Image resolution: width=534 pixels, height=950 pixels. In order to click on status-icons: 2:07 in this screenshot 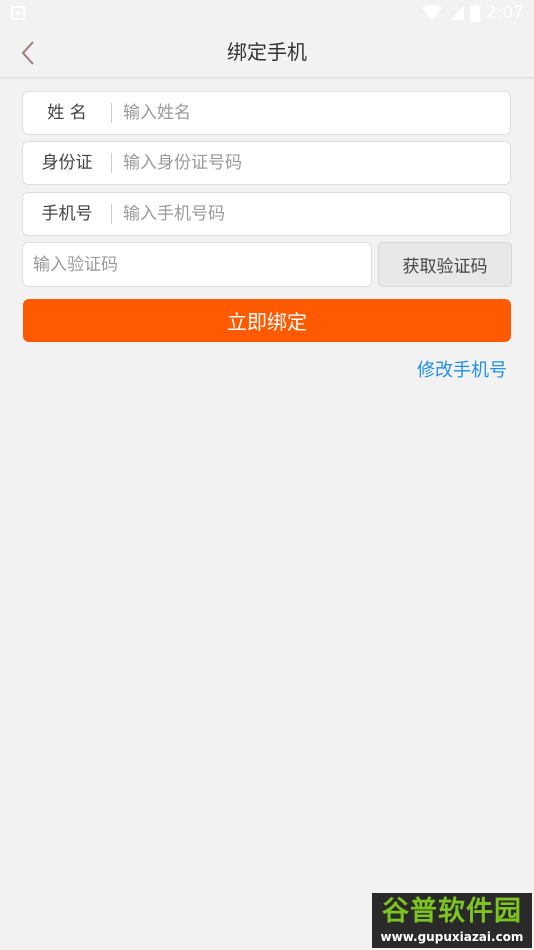, I will do `click(472, 13)`.